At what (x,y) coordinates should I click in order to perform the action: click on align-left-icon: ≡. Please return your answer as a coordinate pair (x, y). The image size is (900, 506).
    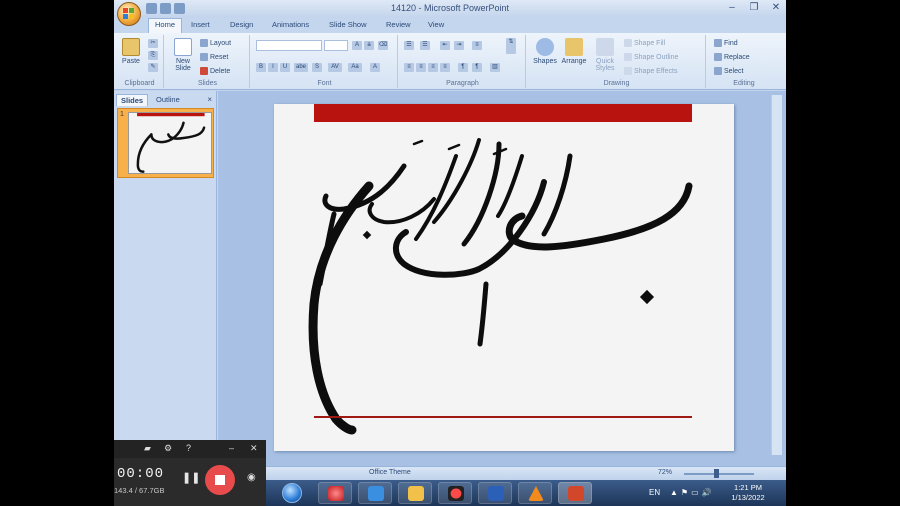
    Looking at the image, I should click on (409, 67).